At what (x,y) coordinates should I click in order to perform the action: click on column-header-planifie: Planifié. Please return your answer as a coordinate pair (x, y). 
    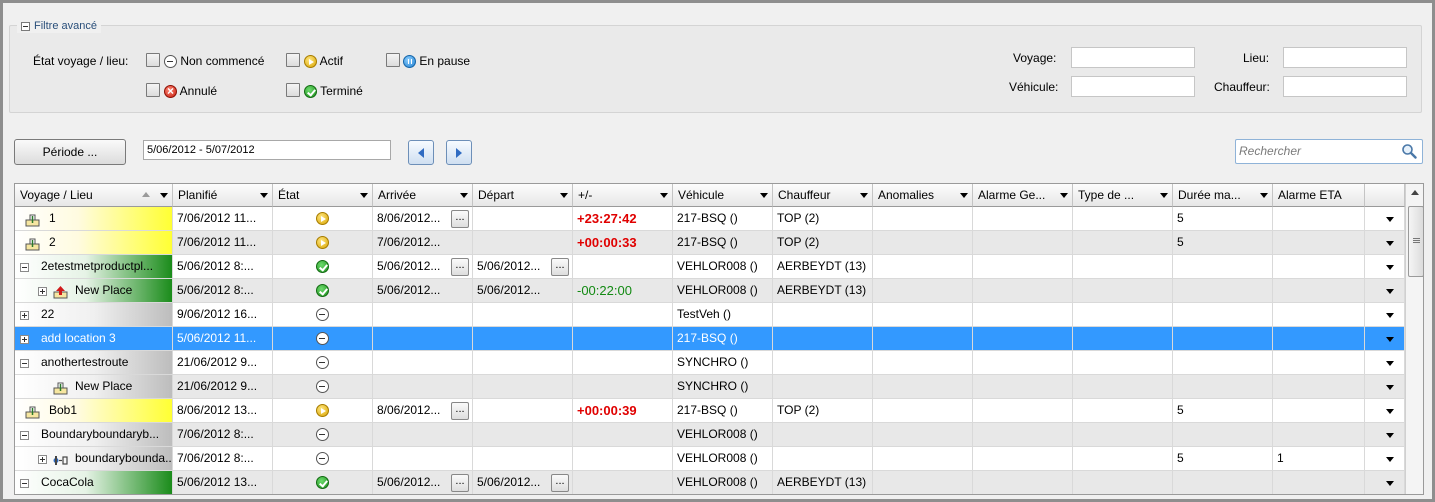
    Looking at the image, I should click on (223, 195).